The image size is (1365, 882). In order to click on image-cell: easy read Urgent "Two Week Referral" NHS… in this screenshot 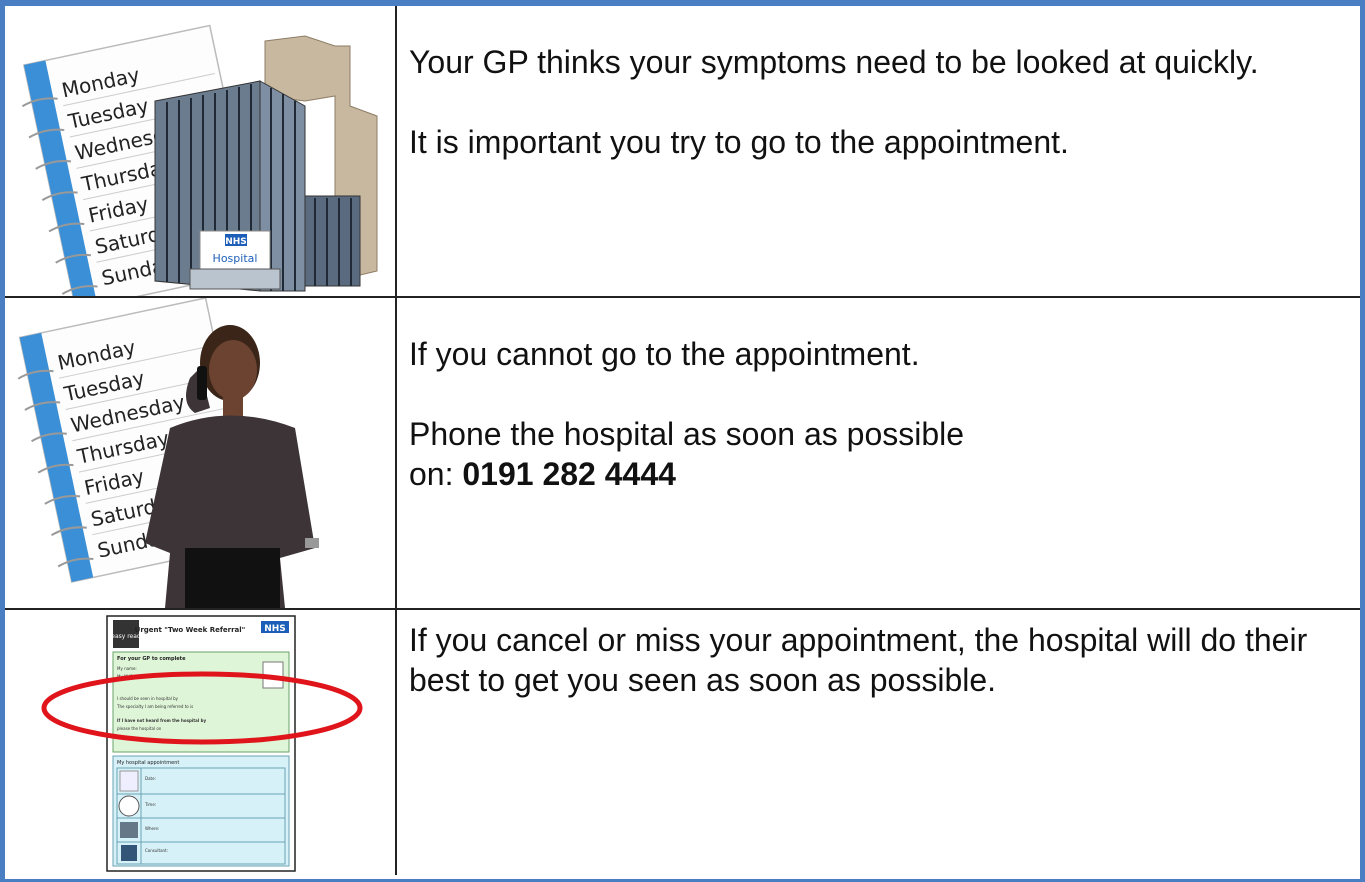, I will do `click(201, 741)`.